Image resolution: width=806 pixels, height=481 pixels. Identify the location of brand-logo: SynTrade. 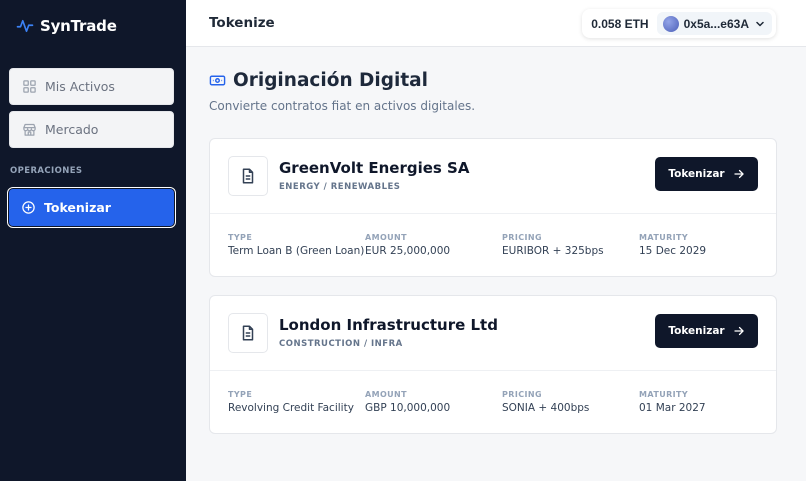
(66, 26).